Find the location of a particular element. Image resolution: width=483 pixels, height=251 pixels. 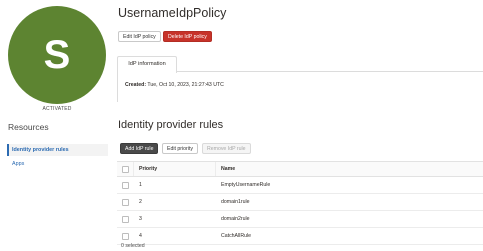

table-row: 1 EmptyUsernameRule is located at coordinates (300, 185).